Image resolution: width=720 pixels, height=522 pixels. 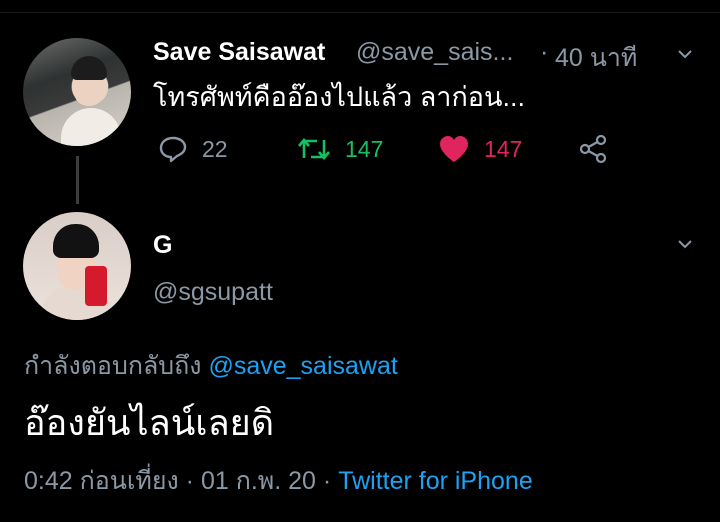 I want to click on top-divider, so click(x=360, y=6).